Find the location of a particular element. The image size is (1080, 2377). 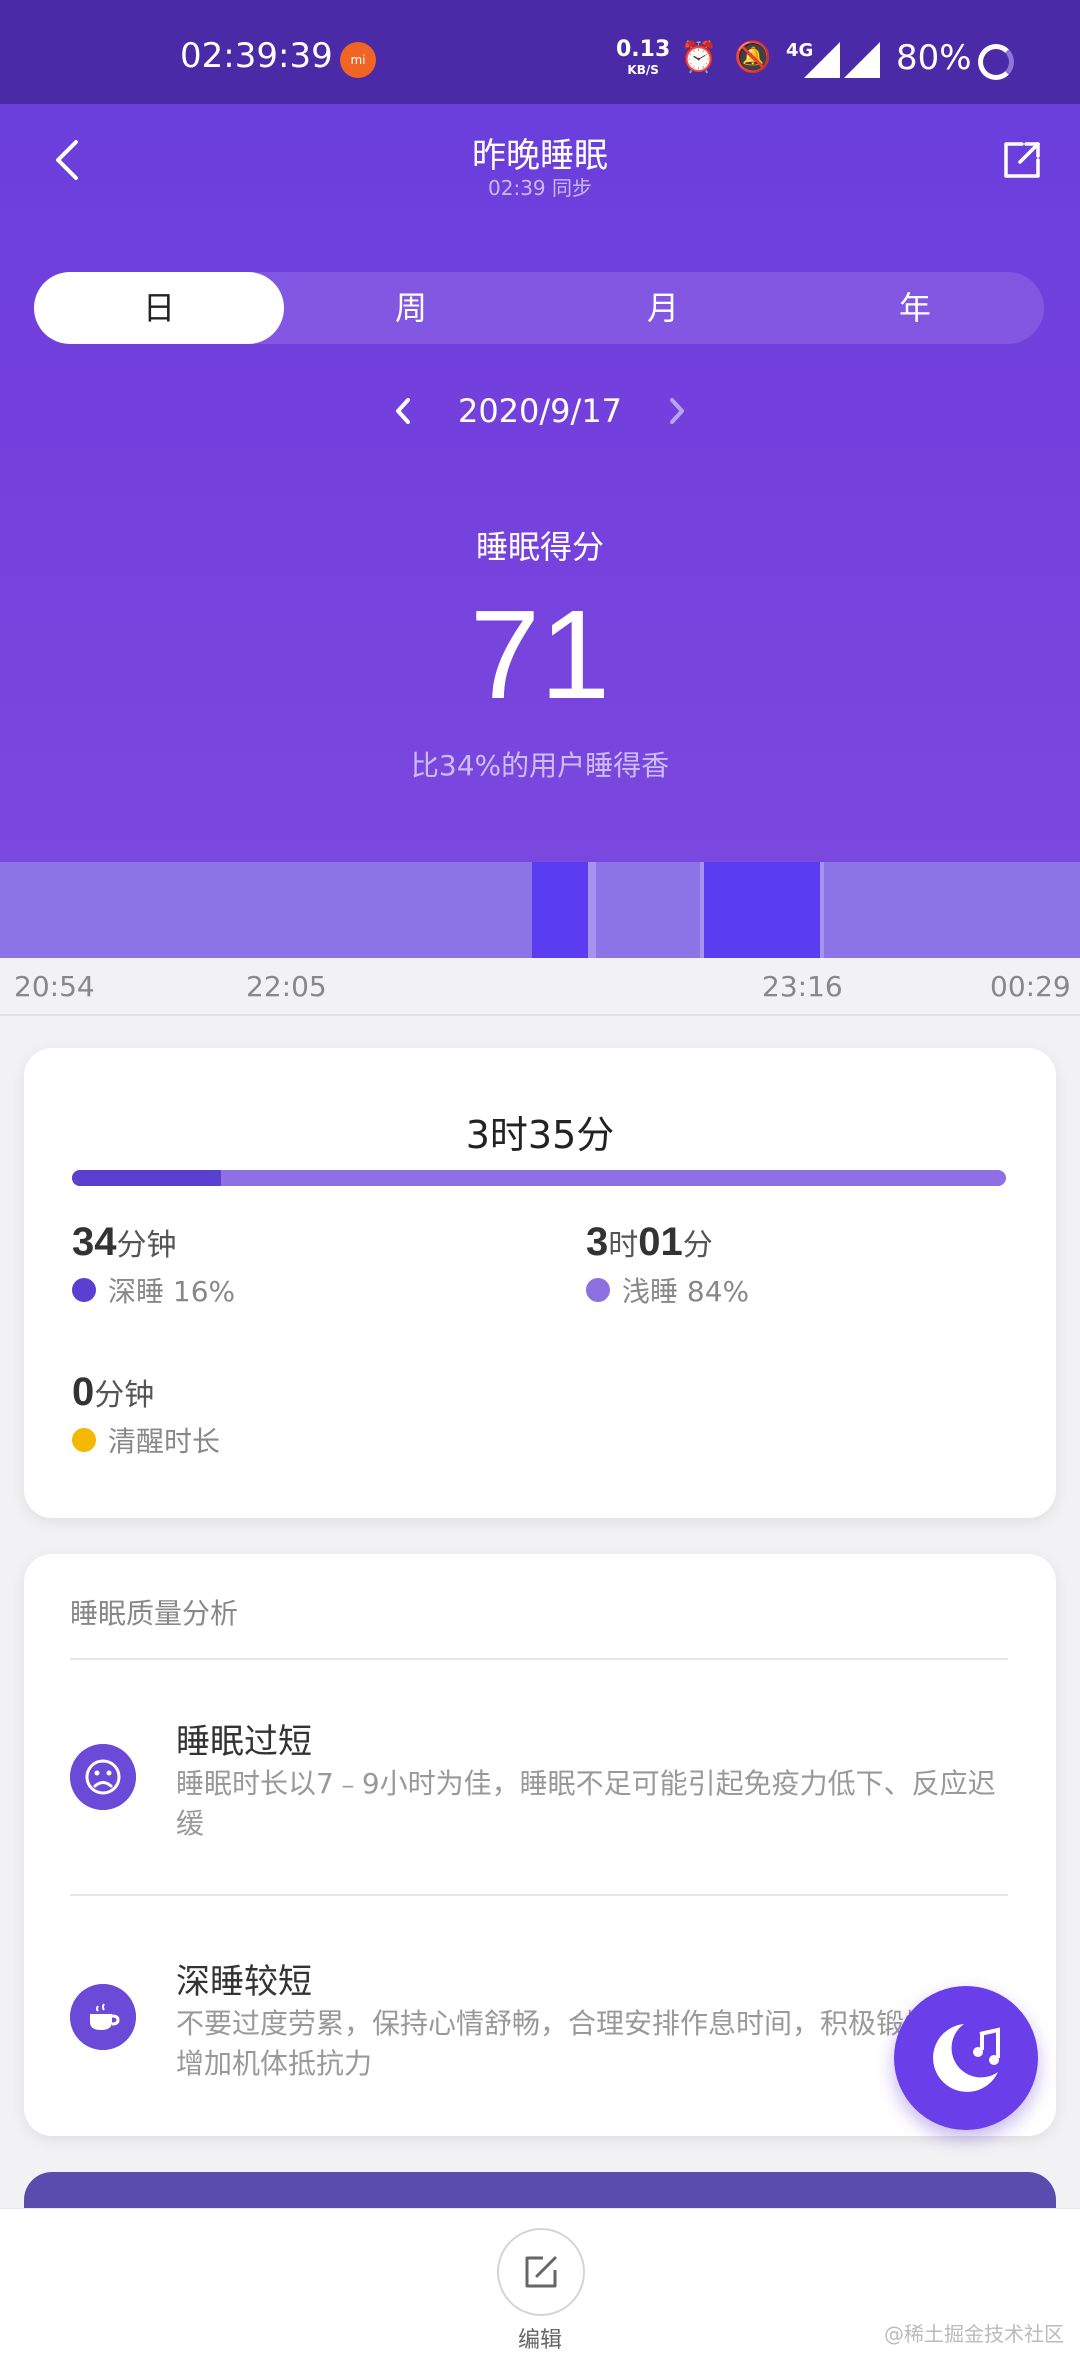

mi-app-icon: mi is located at coordinates (358, 60).